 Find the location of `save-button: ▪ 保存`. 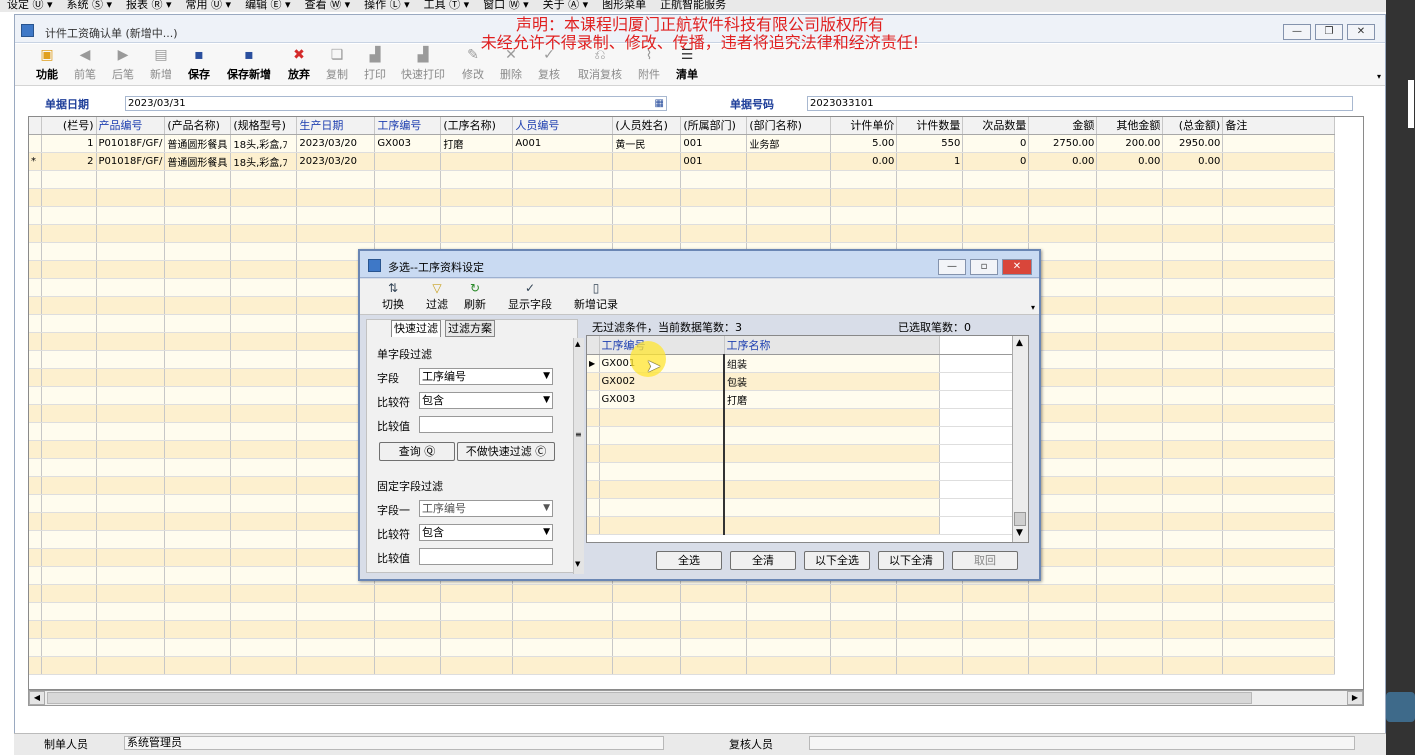

save-button: ▪ 保存 is located at coordinates (199, 65).